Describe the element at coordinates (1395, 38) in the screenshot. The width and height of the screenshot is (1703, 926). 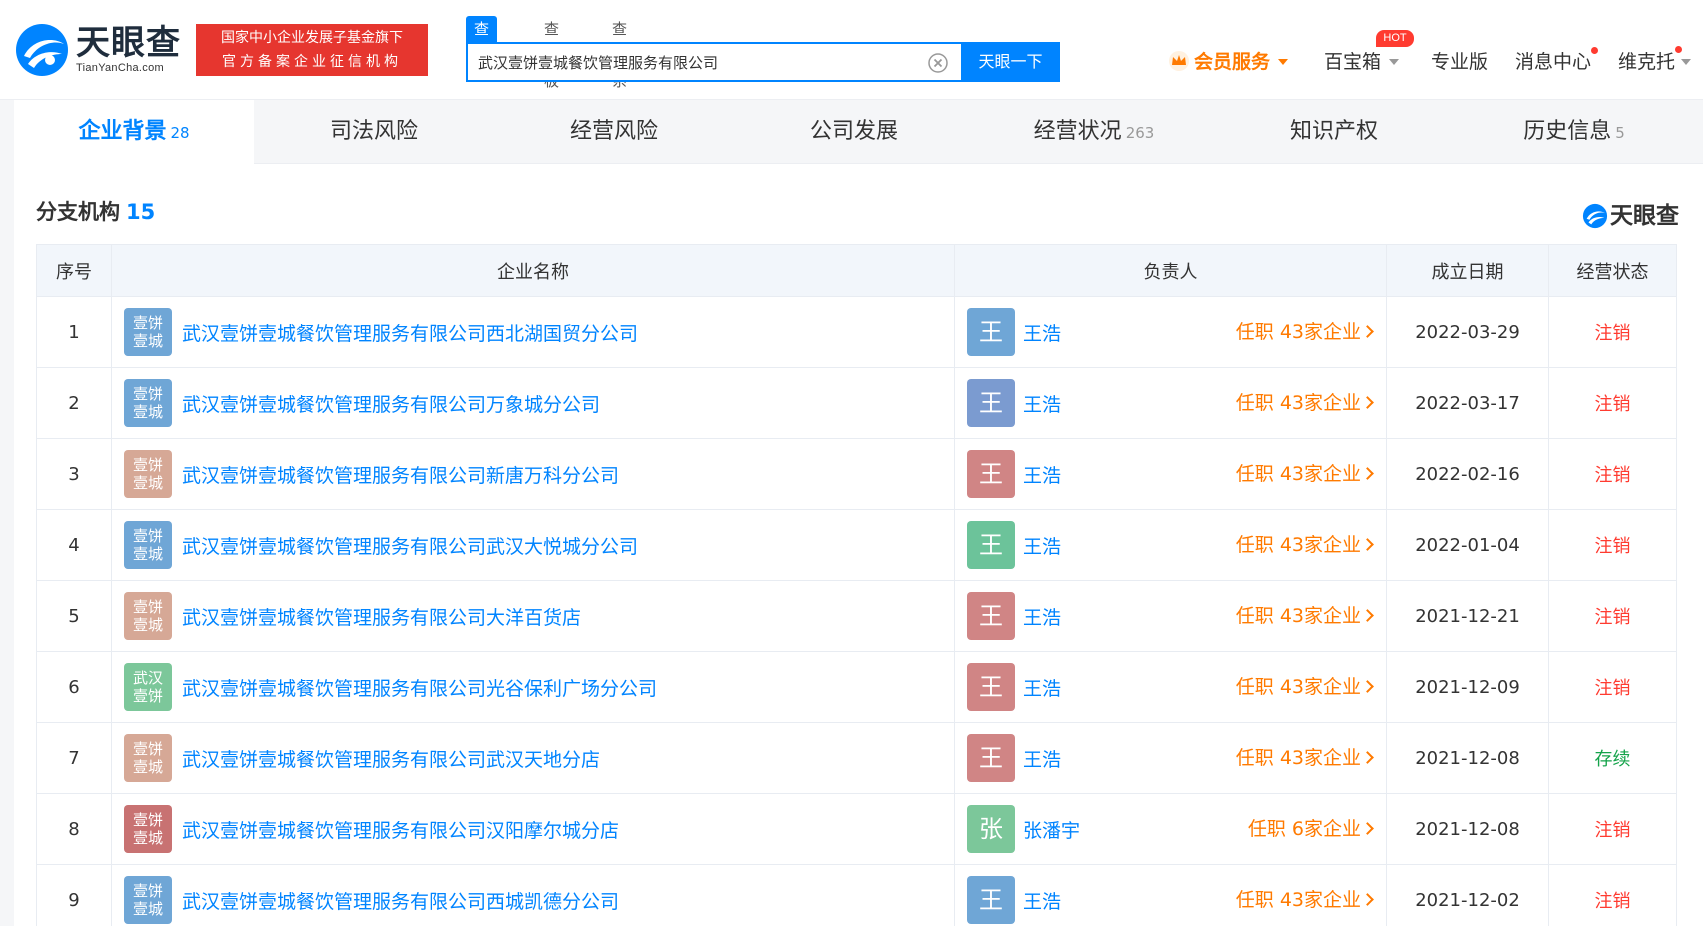
I see `hot-badge: HOT` at that location.